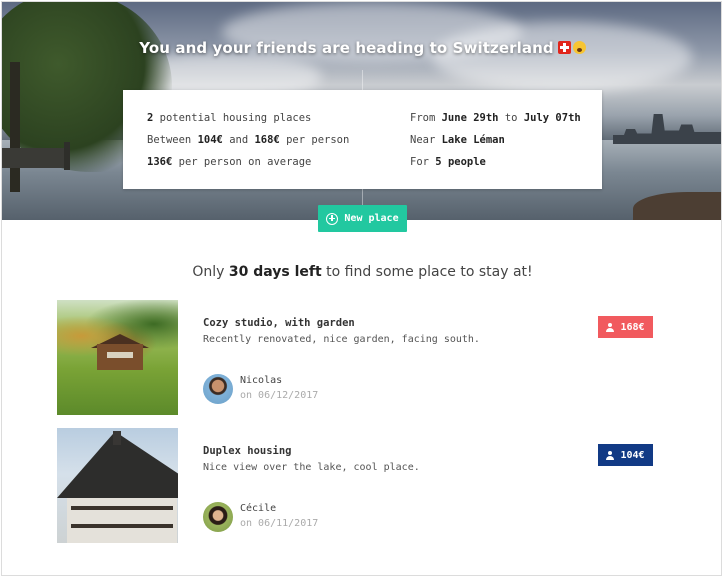 Image resolution: width=724 pixels, height=578 pixels. What do you see at coordinates (632, 455) in the screenshot?
I see `price-label: 104€` at bounding box center [632, 455].